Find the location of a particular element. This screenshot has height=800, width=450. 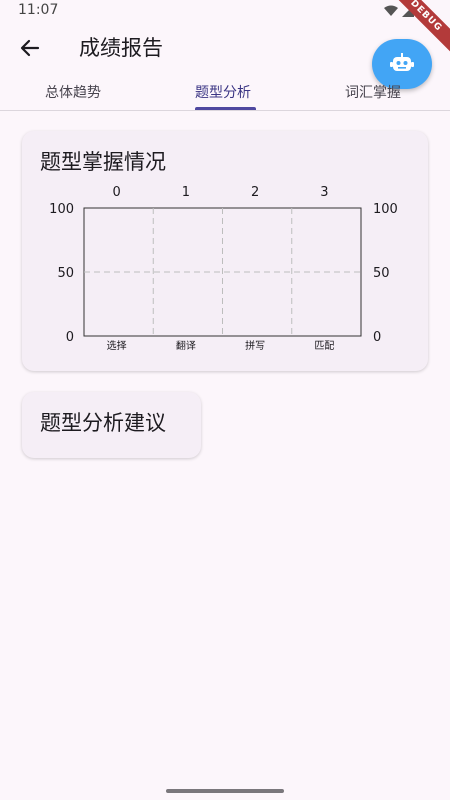

tab-indicator is located at coordinates (225, 108).